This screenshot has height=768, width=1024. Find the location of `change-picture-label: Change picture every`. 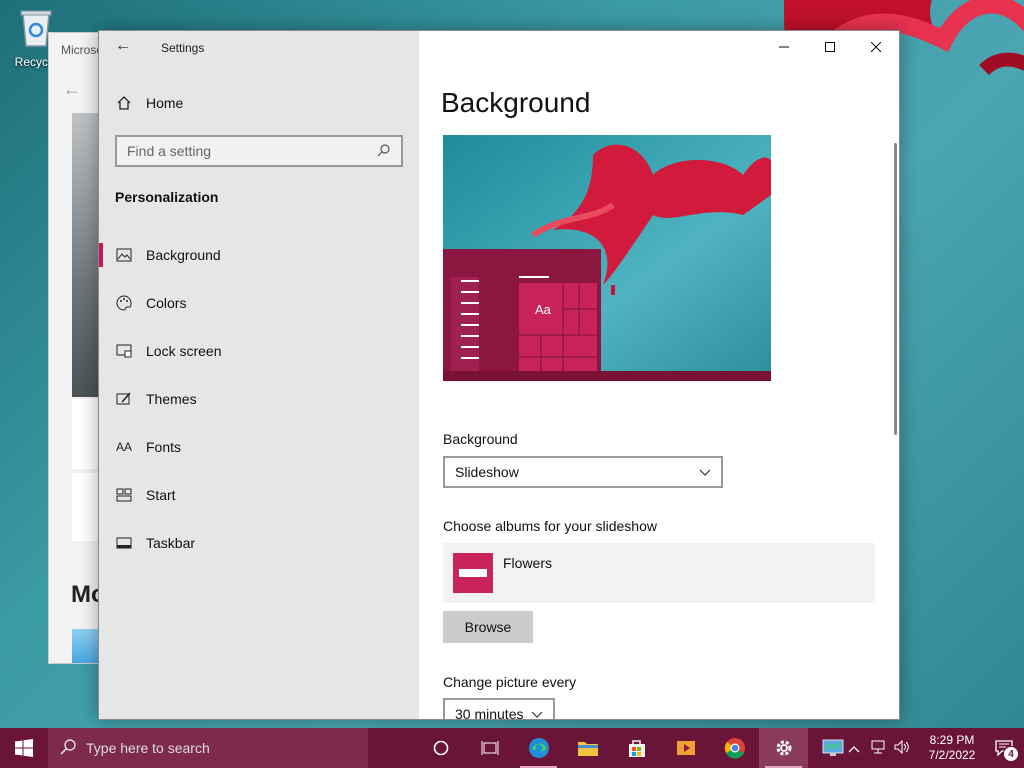

change-picture-label: Change picture every is located at coordinates (510, 682).